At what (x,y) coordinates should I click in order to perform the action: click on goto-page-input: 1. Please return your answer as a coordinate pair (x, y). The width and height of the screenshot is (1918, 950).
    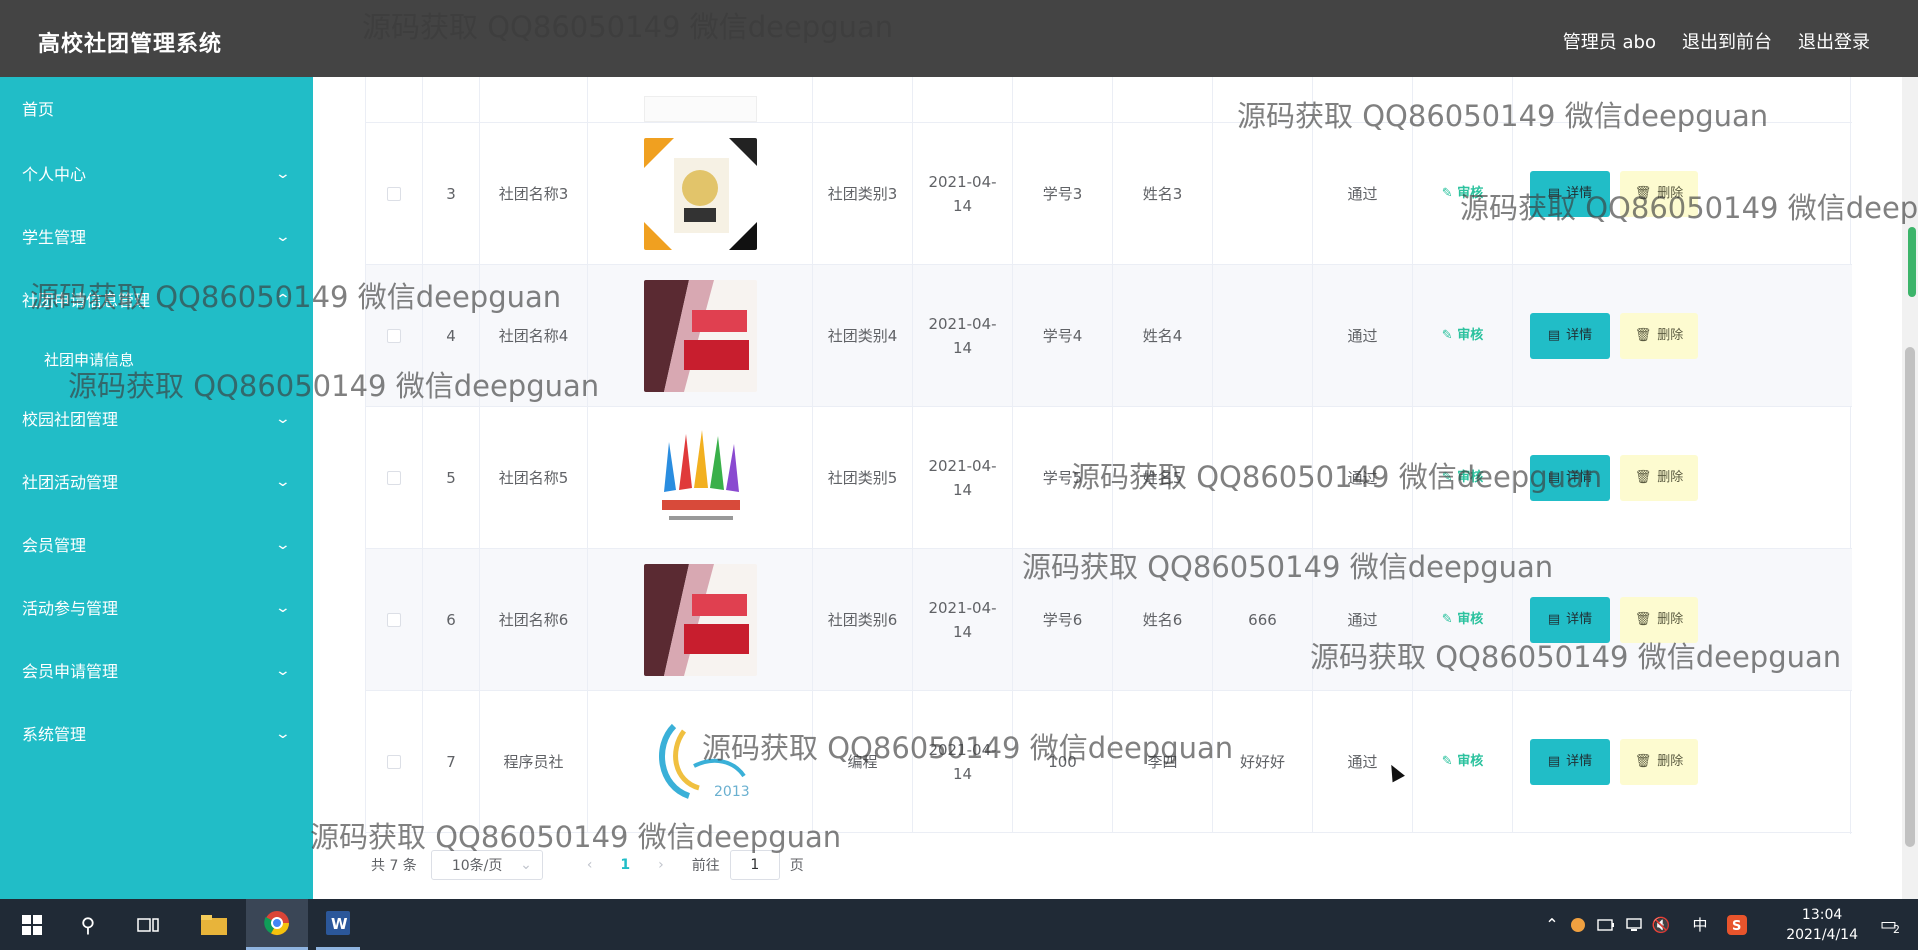
    Looking at the image, I should click on (754, 865).